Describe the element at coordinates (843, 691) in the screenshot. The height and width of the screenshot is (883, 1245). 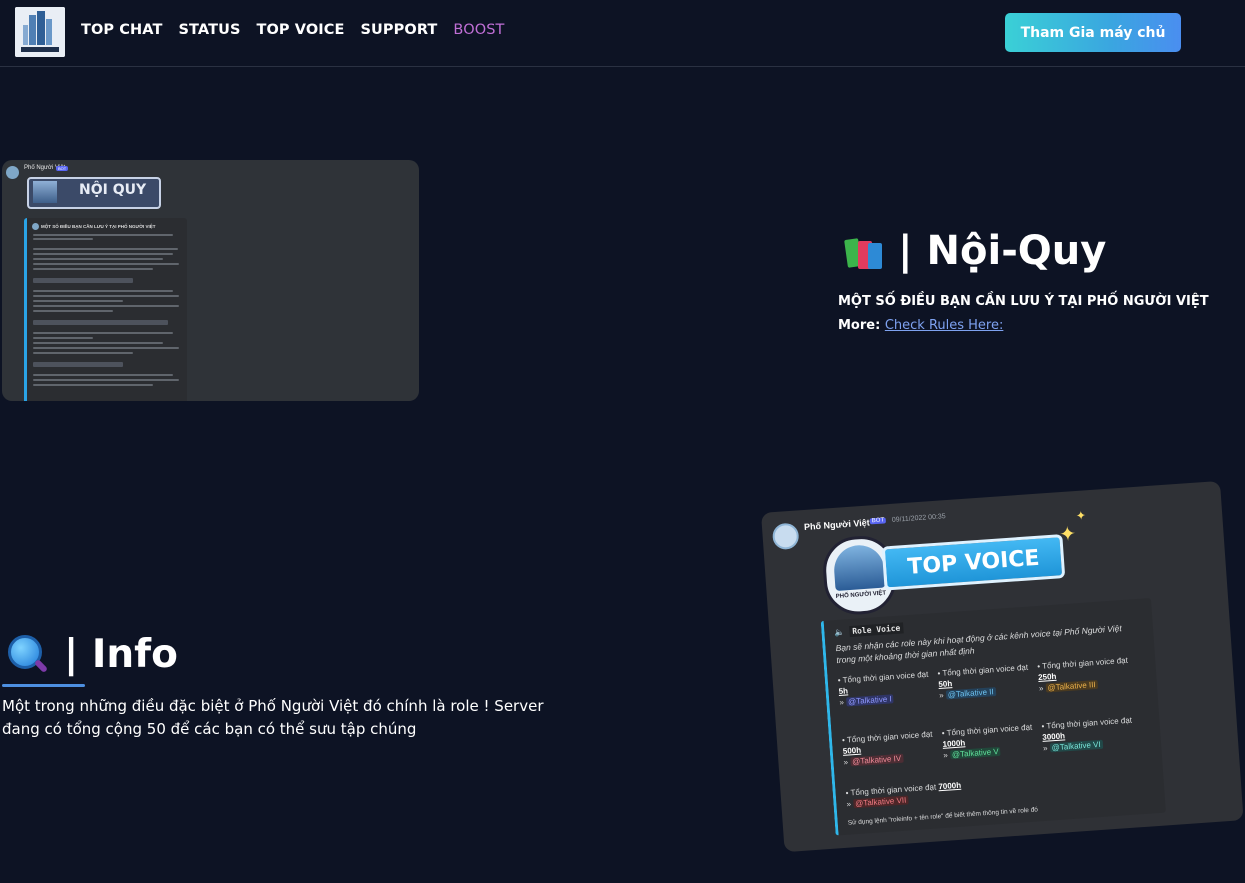
I see `role-hours: 5h` at that location.